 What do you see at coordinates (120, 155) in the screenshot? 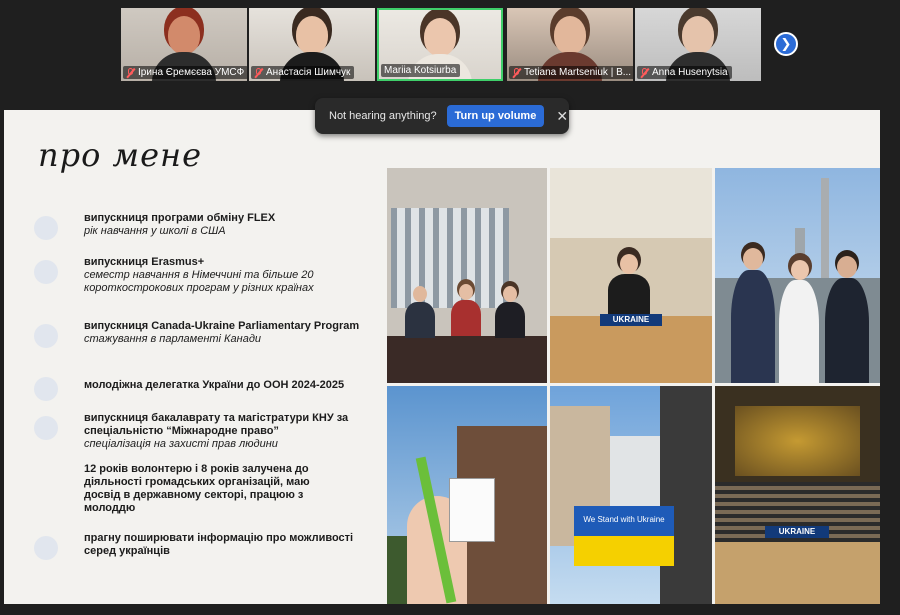
I see `slide-title: про мене` at bounding box center [120, 155].